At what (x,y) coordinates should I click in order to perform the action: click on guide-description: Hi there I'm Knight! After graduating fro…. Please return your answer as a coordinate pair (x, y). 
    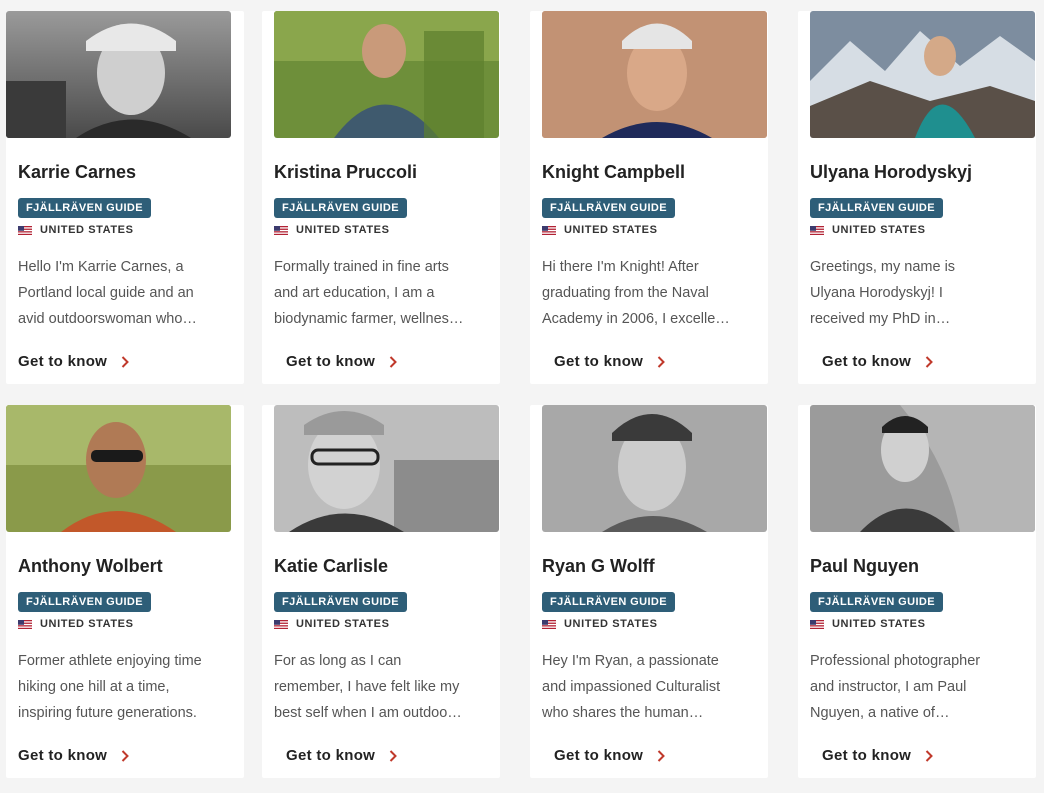
    Looking at the image, I should click on (636, 293).